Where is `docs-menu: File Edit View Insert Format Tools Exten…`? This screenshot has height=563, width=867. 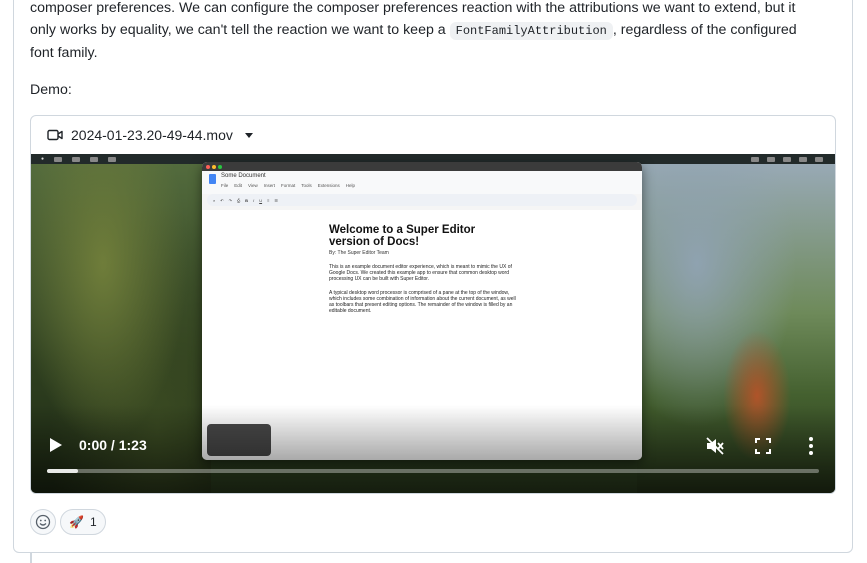 docs-menu: File Edit View Insert Format Tools Exten… is located at coordinates (288, 185).